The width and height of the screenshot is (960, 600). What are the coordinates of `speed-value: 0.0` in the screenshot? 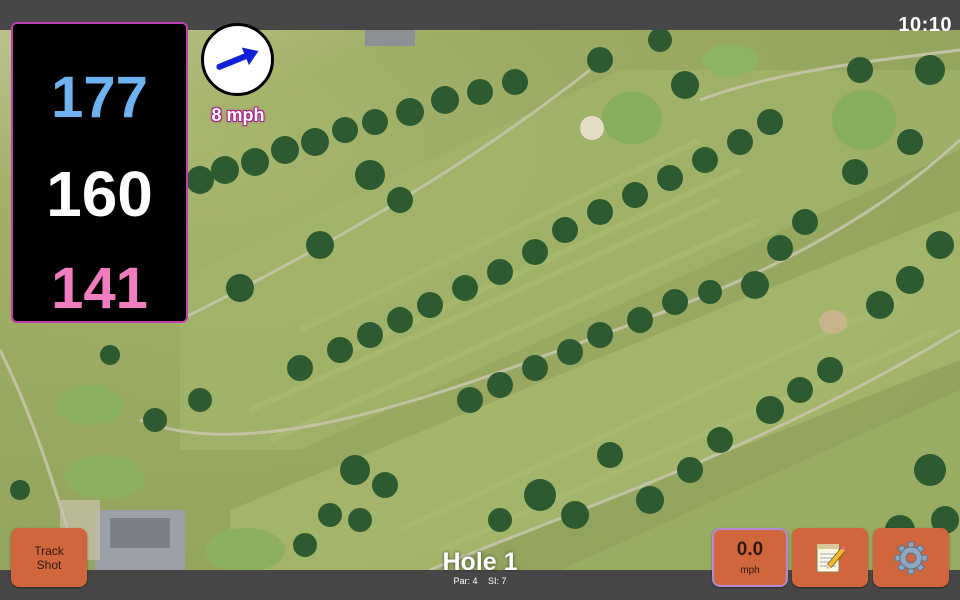 It's located at (750, 549).